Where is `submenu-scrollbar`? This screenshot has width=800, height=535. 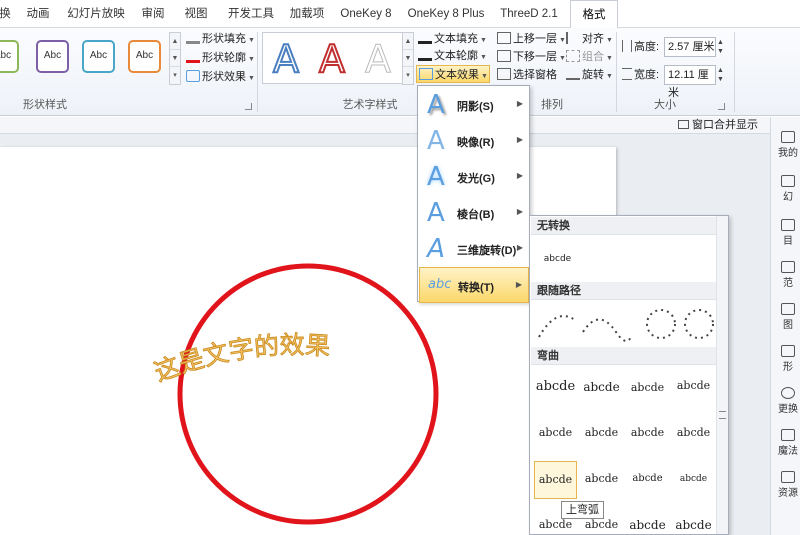 submenu-scrollbar is located at coordinates (722, 375).